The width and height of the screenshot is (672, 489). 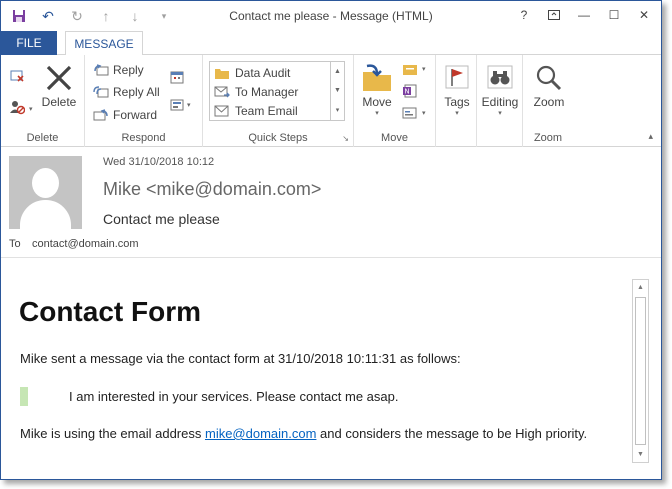 What do you see at coordinates (554, 15) in the screenshot?
I see `ribbon-display-options-button` at bounding box center [554, 15].